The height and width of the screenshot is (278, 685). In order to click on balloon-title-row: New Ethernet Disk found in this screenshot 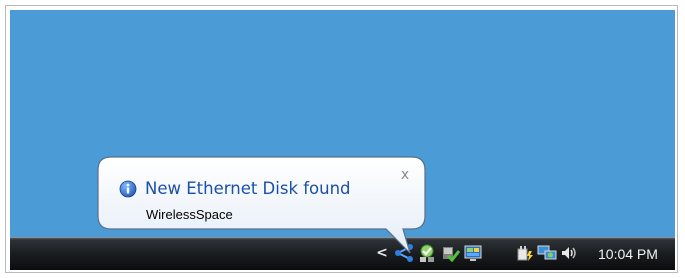, I will do `click(235, 189)`.